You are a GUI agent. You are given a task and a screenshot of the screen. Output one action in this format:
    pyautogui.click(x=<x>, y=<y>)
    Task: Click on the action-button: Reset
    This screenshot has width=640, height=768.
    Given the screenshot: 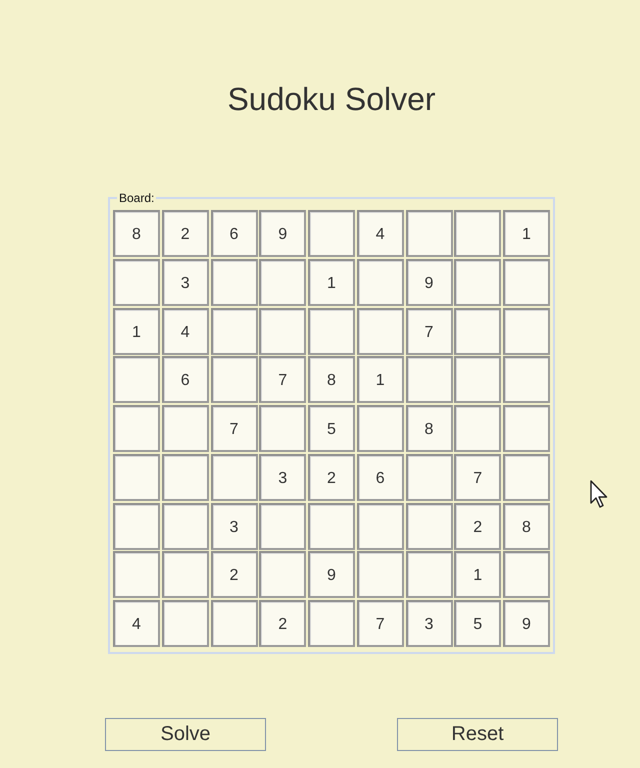 What is the action you would take?
    pyautogui.click(x=477, y=734)
    